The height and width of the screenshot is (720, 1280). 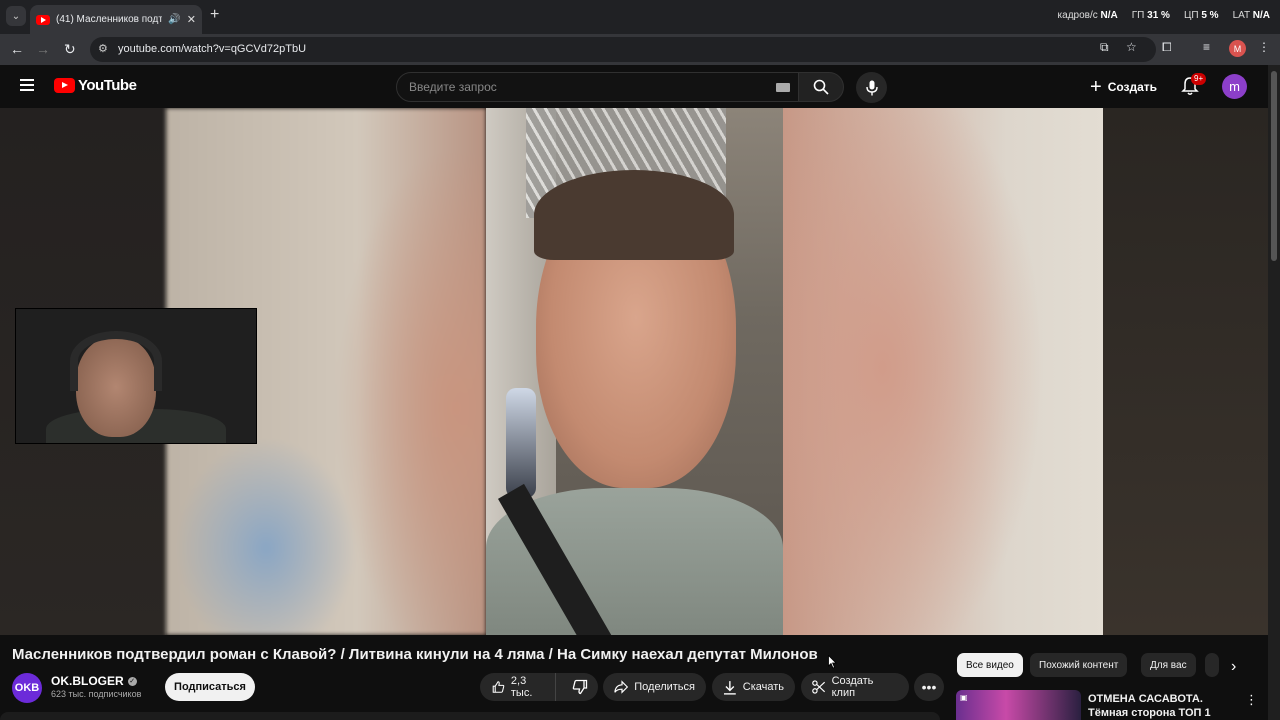 I want to click on youtube-logo: YouTube, so click(x=95, y=85).